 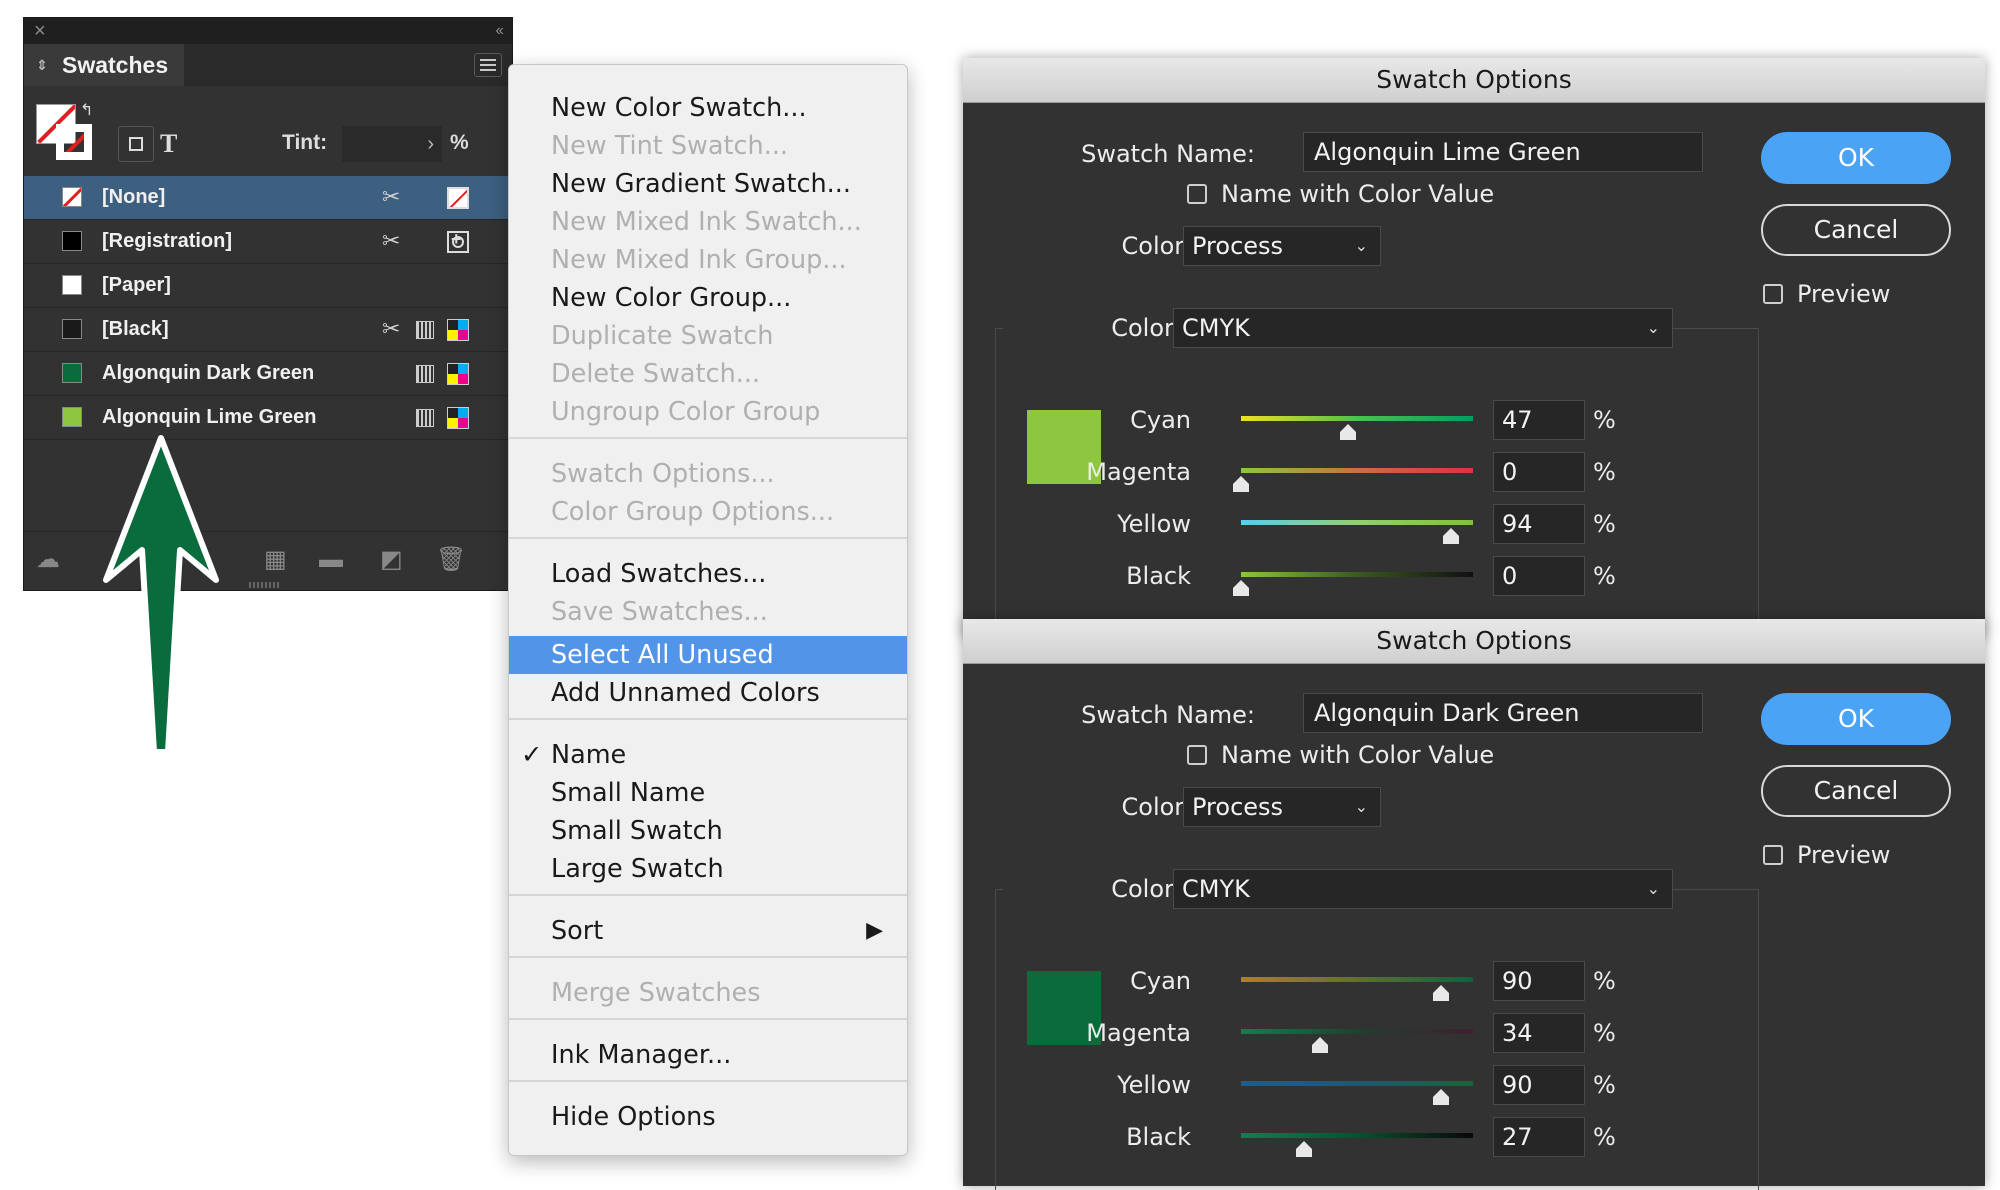 I want to click on menu-item-hide-options: Hide Options, so click(x=708, y=1117).